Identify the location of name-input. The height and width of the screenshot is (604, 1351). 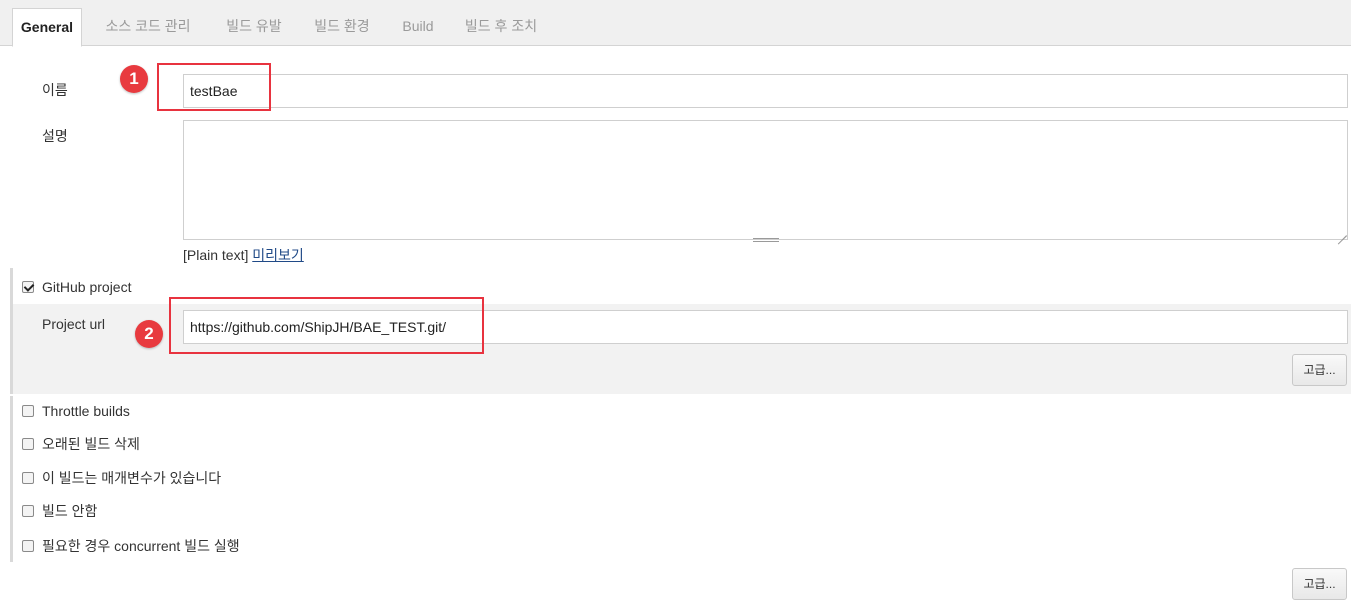
(765, 91).